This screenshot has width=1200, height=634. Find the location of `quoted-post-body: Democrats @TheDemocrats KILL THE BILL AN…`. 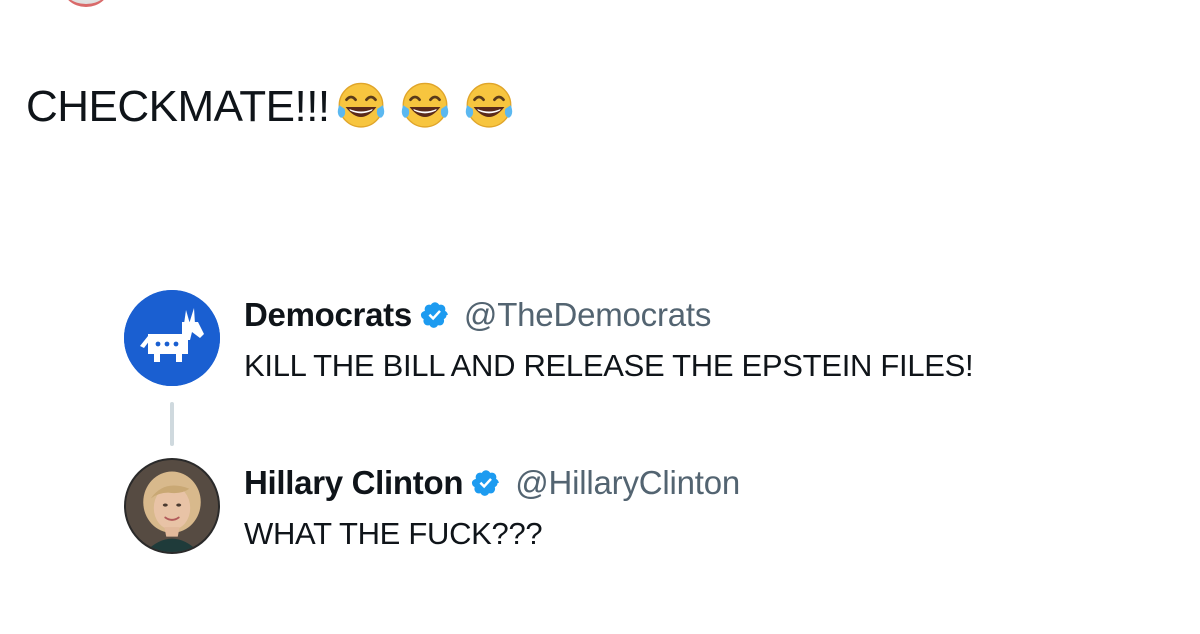

quoted-post-body: Democrats @TheDemocrats KILL THE BILL AN… is located at coordinates (684, 340).